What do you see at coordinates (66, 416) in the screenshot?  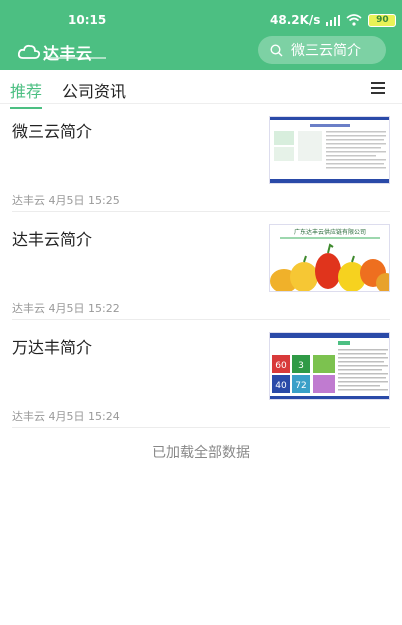 I see `article-meta: 达丰云 4月5日 15:24` at bounding box center [66, 416].